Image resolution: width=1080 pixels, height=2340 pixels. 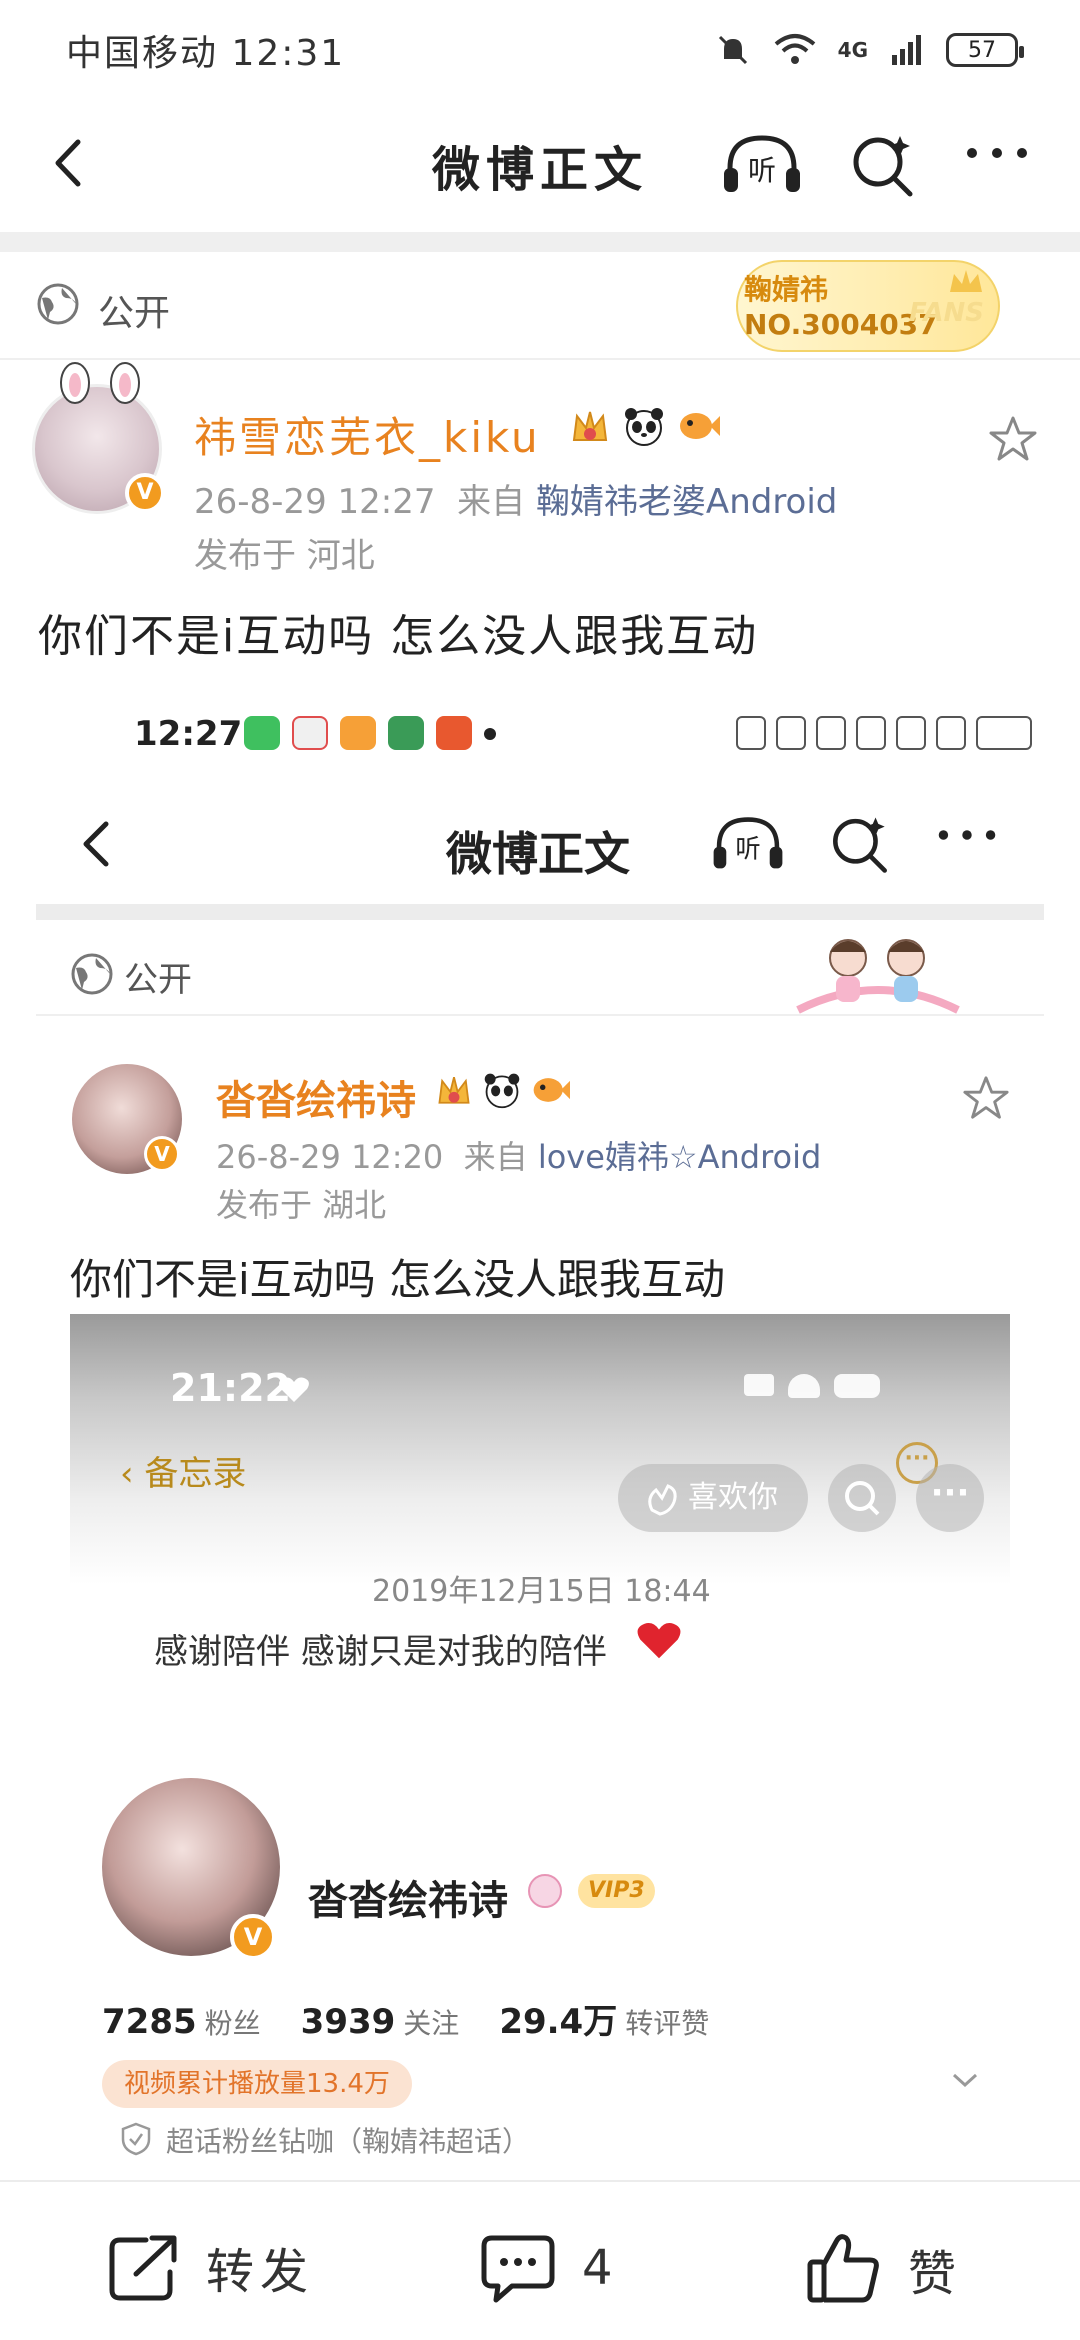 I want to click on red-heart-icon, so click(x=659, y=1641).